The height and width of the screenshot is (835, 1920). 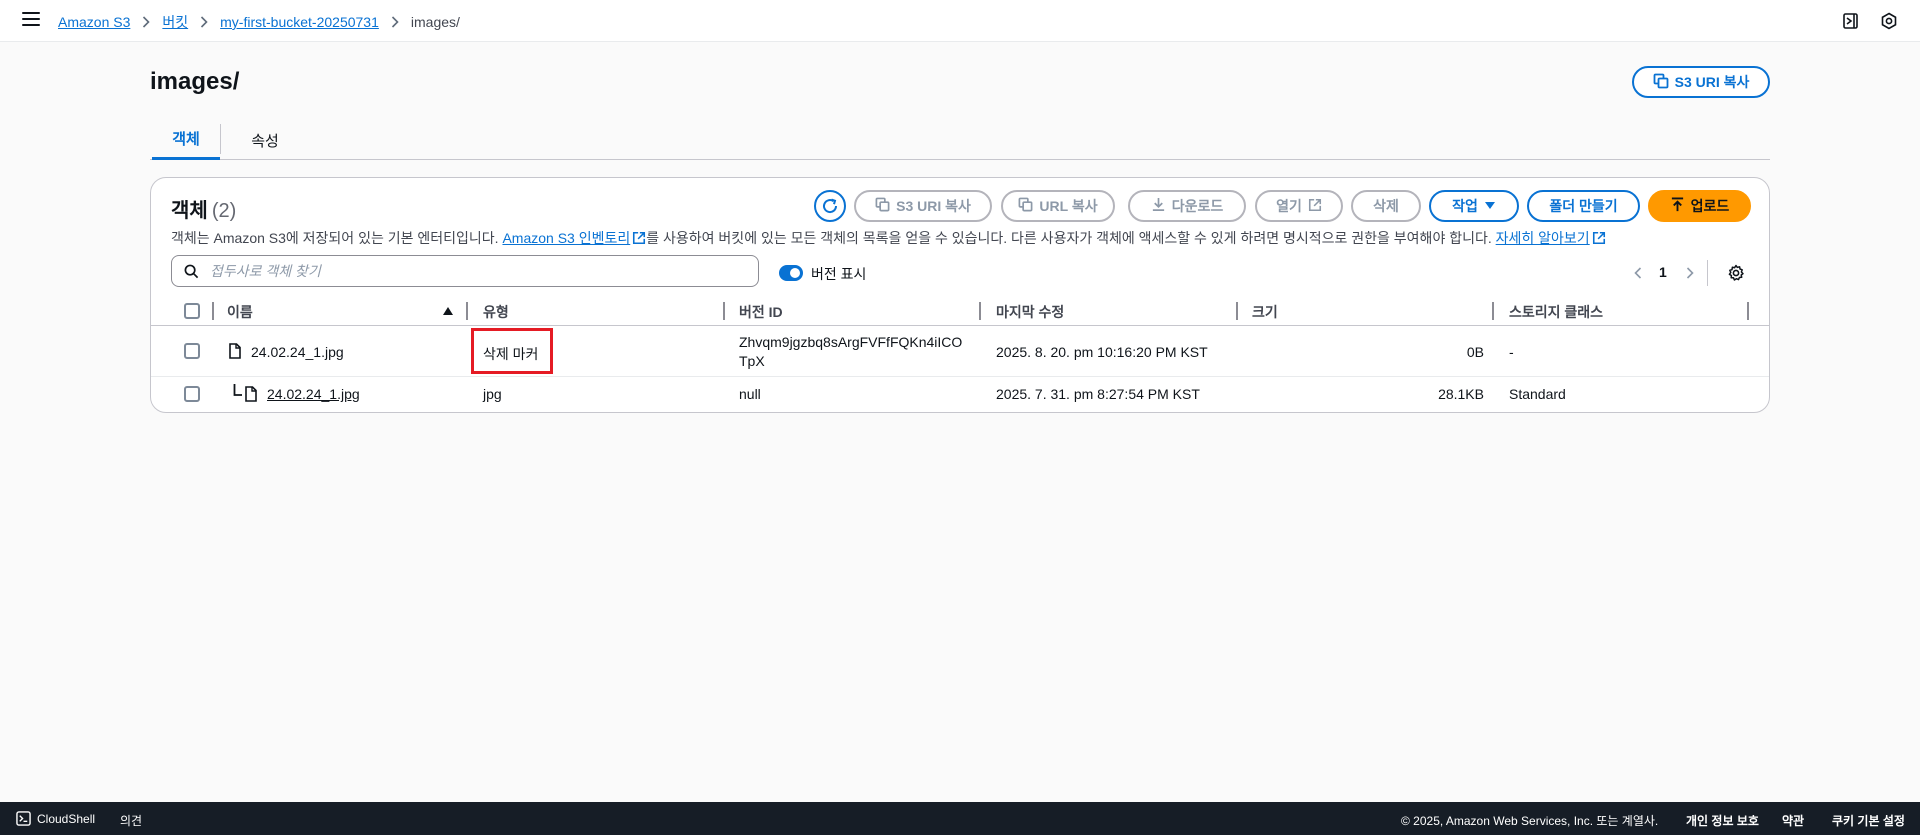 What do you see at coordinates (299, 22) in the screenshot?
I see `breadcrumb-bucket: my-first-bucket-20250731` at bounding box center [299, 22].